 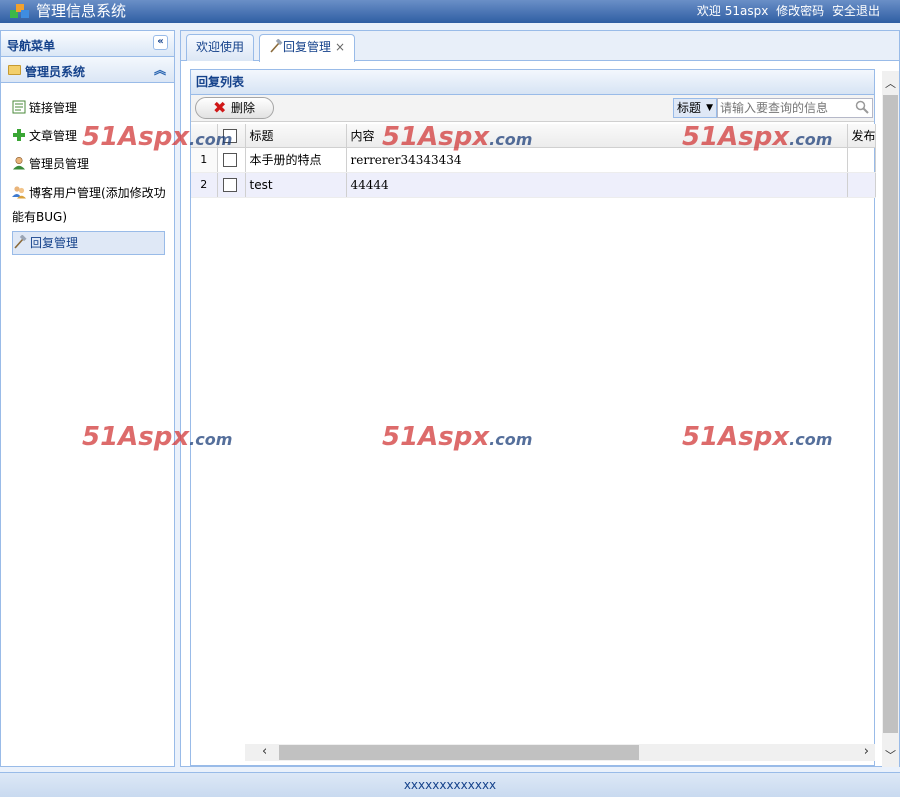 What do you see at coordinates (81, 11) in the screenshot?
I see `app-title: 管理信息系统` at bounding box center [81, 11].